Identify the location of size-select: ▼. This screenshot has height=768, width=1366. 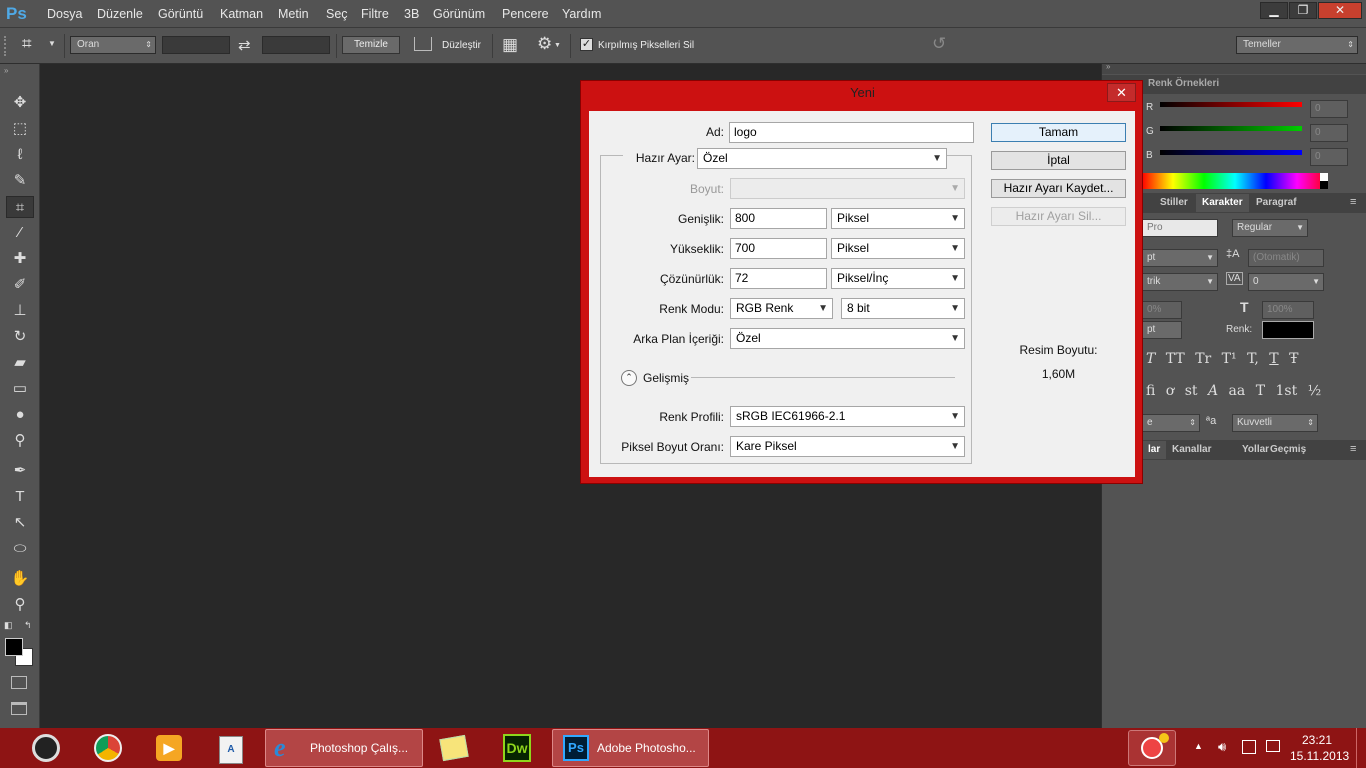
(847, 188).